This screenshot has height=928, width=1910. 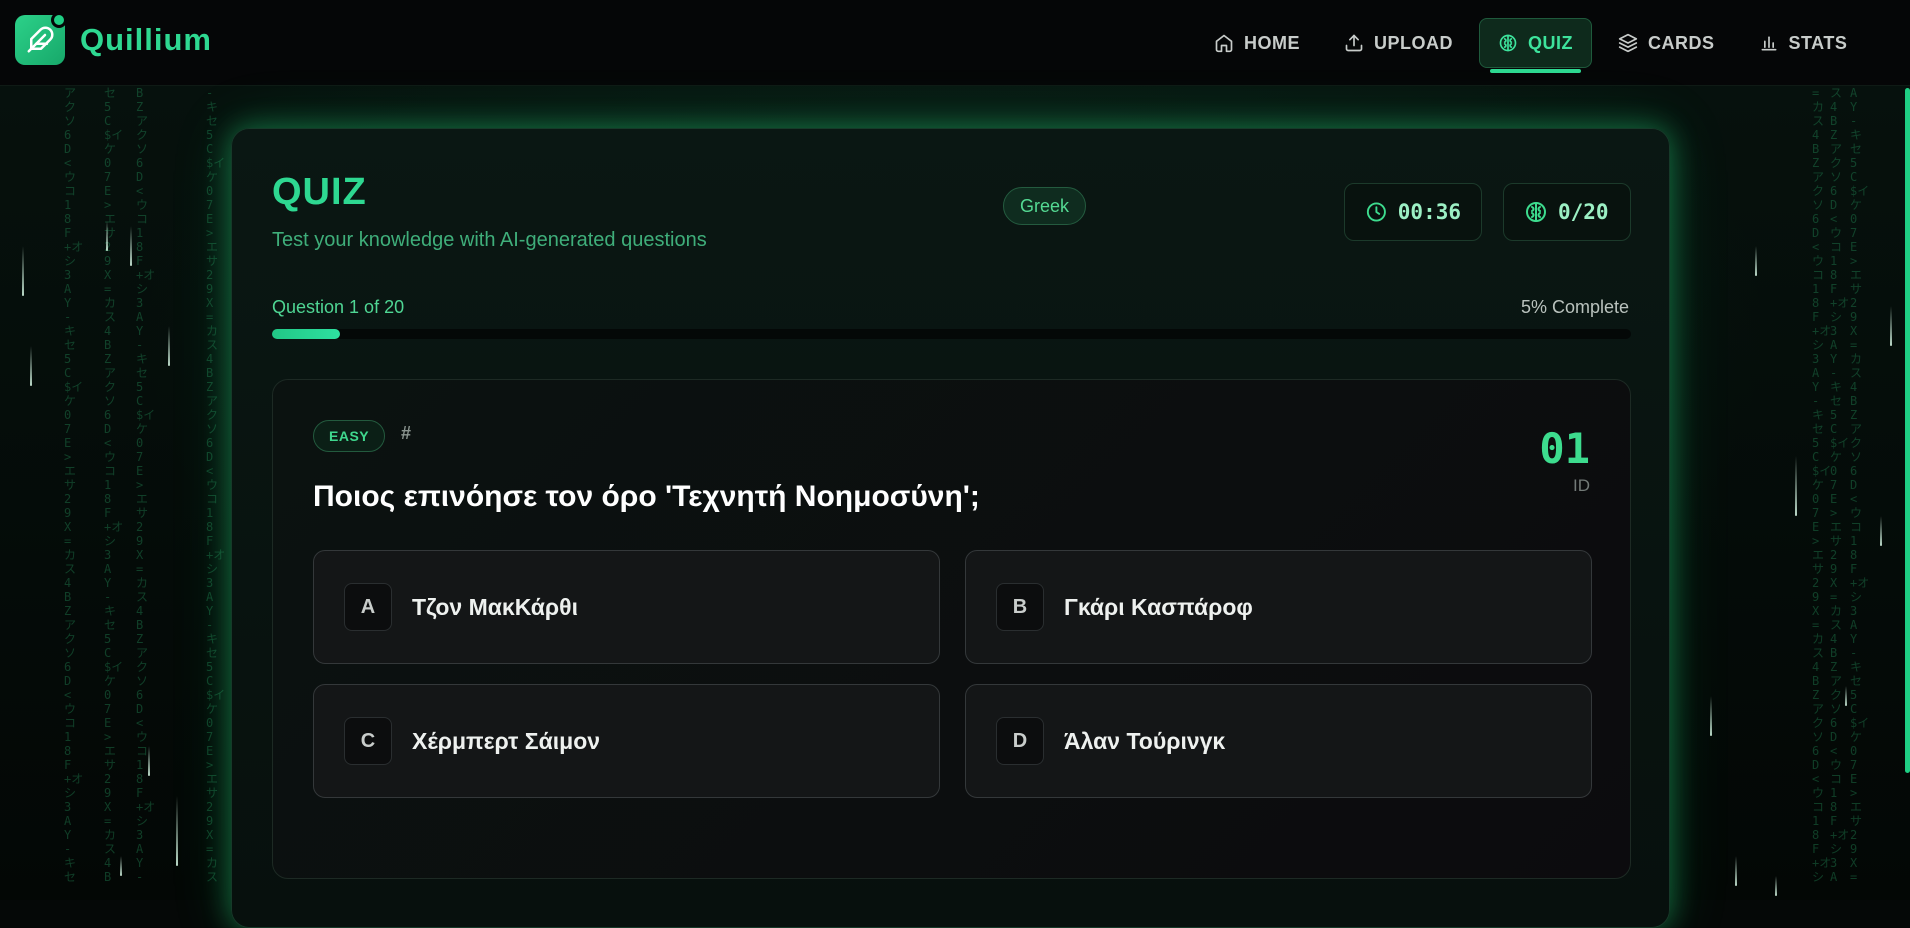 What do you see at coordinates (59, 20) in the screenshot?
I see `logo-status-dot` at bounding box center [59, 20].